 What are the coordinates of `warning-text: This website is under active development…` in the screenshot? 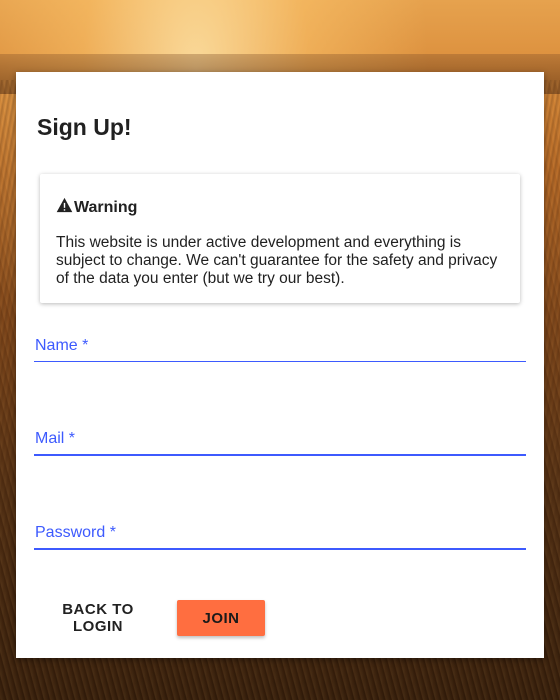 It's located at (277, 260).